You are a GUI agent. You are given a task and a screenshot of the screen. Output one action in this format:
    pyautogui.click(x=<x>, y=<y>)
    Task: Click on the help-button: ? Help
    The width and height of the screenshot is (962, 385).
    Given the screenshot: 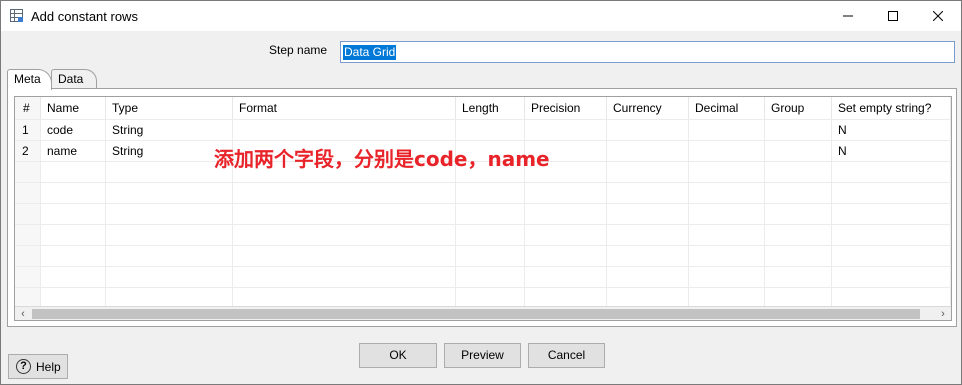 What is the action you would take?
    pyautogui.click(x=38, y=366)
    